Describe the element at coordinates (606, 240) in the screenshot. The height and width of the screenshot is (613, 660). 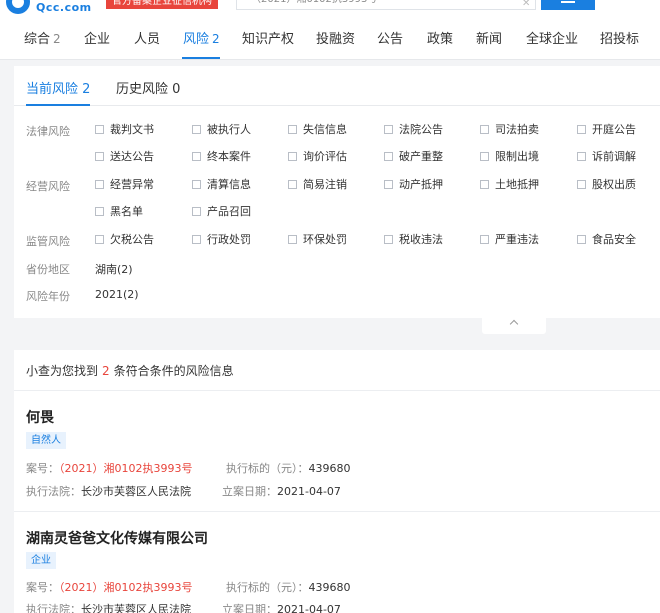
I see `filter-option: 食品安全` at that location.